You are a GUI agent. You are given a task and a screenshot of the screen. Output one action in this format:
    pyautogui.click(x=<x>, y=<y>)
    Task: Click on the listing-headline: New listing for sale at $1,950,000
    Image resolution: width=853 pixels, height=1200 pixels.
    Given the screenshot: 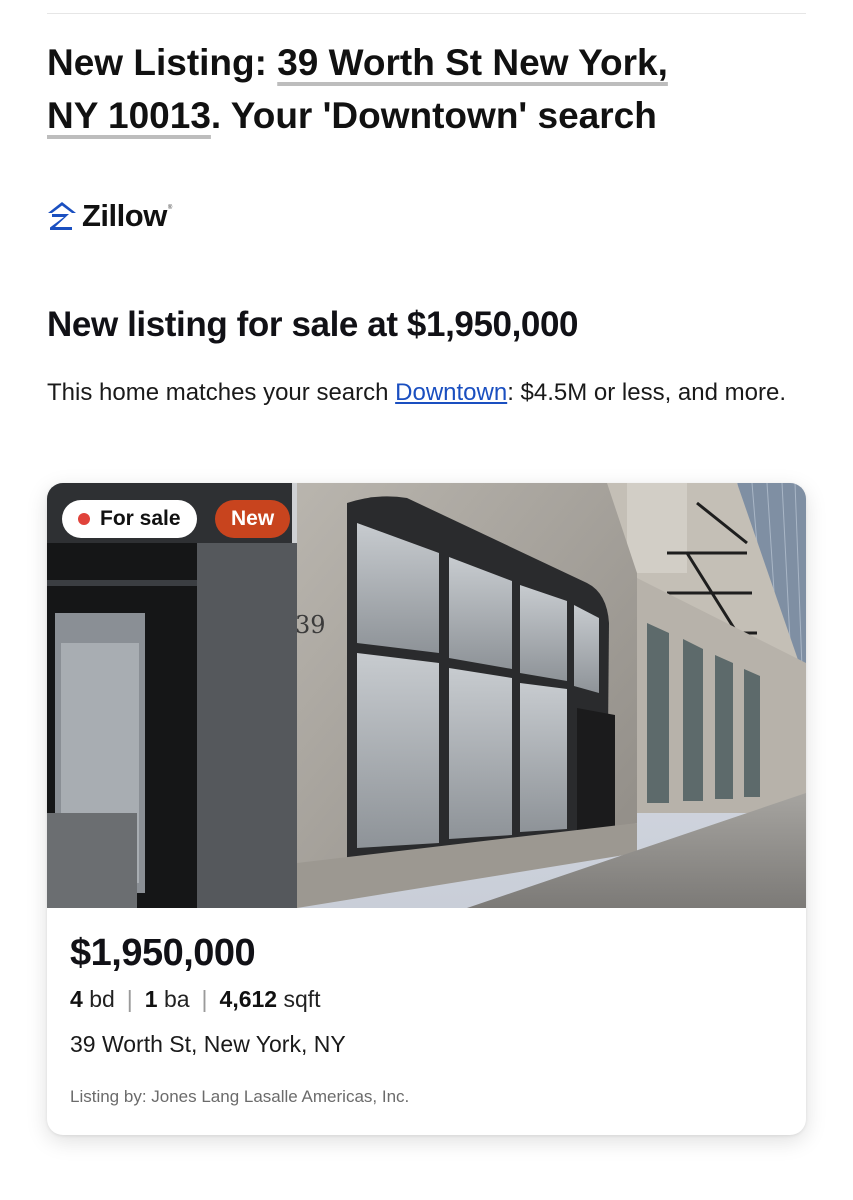 What is the action you would take?
    pyautogui.click(x=313, y=324)
    